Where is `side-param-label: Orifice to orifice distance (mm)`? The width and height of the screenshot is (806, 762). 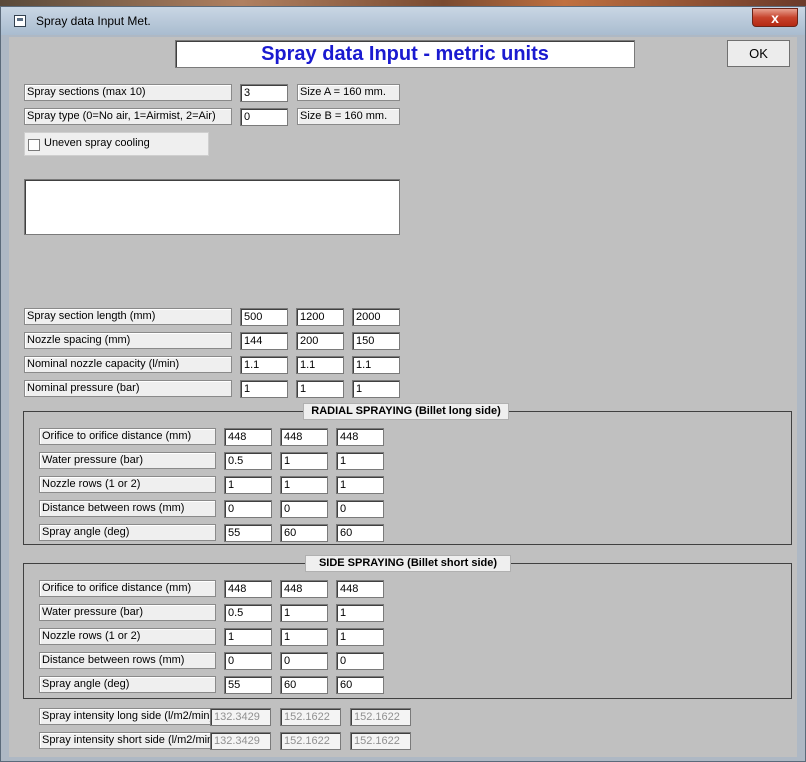
side-param-label: Orifice to orifice distance (mm) is located at coordinates (127, 588).